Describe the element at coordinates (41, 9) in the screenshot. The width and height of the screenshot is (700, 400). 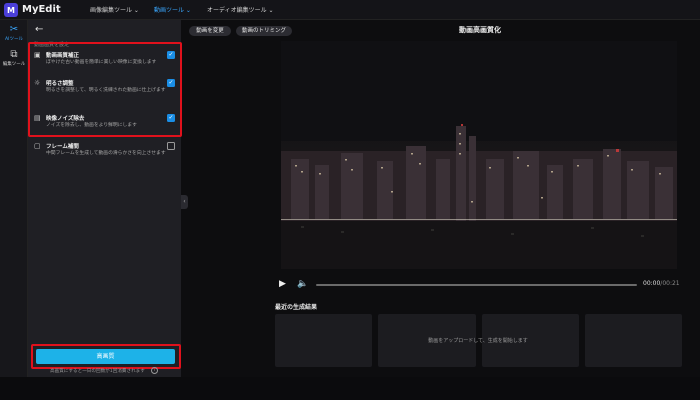
I see `app-name: MyEdit` at that location.